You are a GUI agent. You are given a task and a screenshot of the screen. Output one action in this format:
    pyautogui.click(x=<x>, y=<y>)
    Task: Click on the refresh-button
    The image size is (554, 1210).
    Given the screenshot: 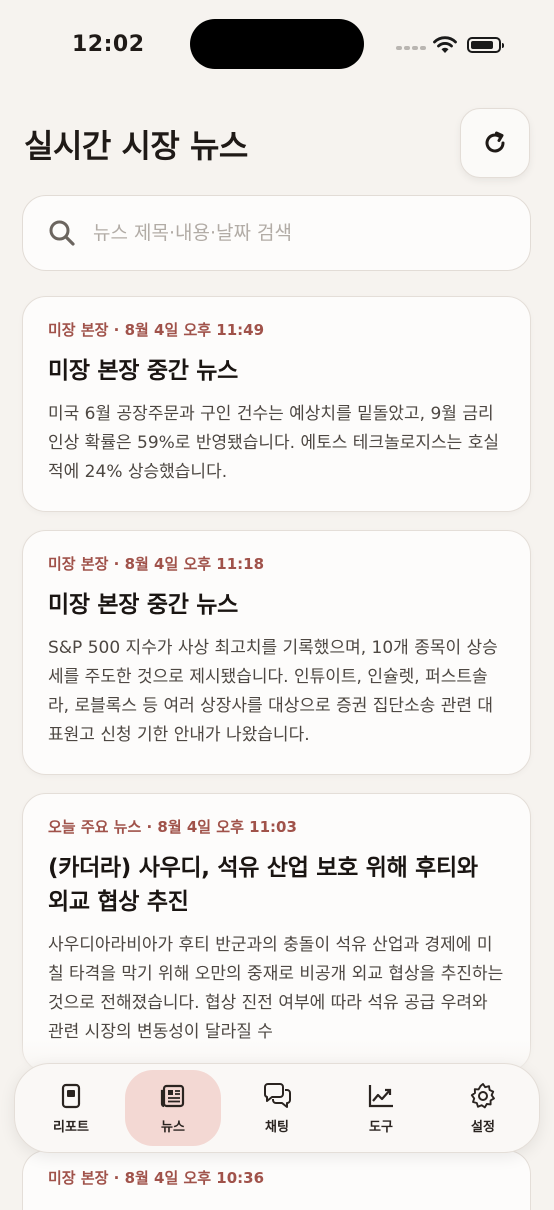 What is the action you would take?
    pyautogui.click(x=495, y=143)
    